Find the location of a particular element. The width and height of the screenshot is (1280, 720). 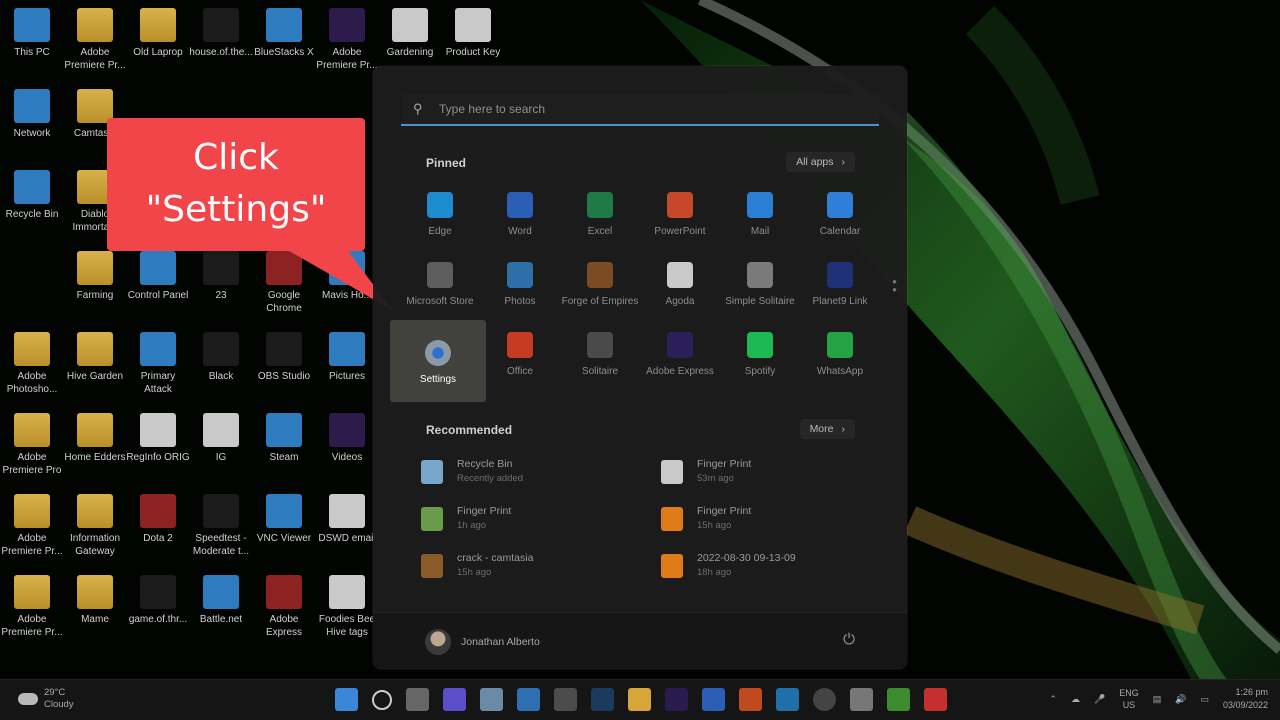

onedrive-icon: ☁ is located at coordinates (1075, 699).